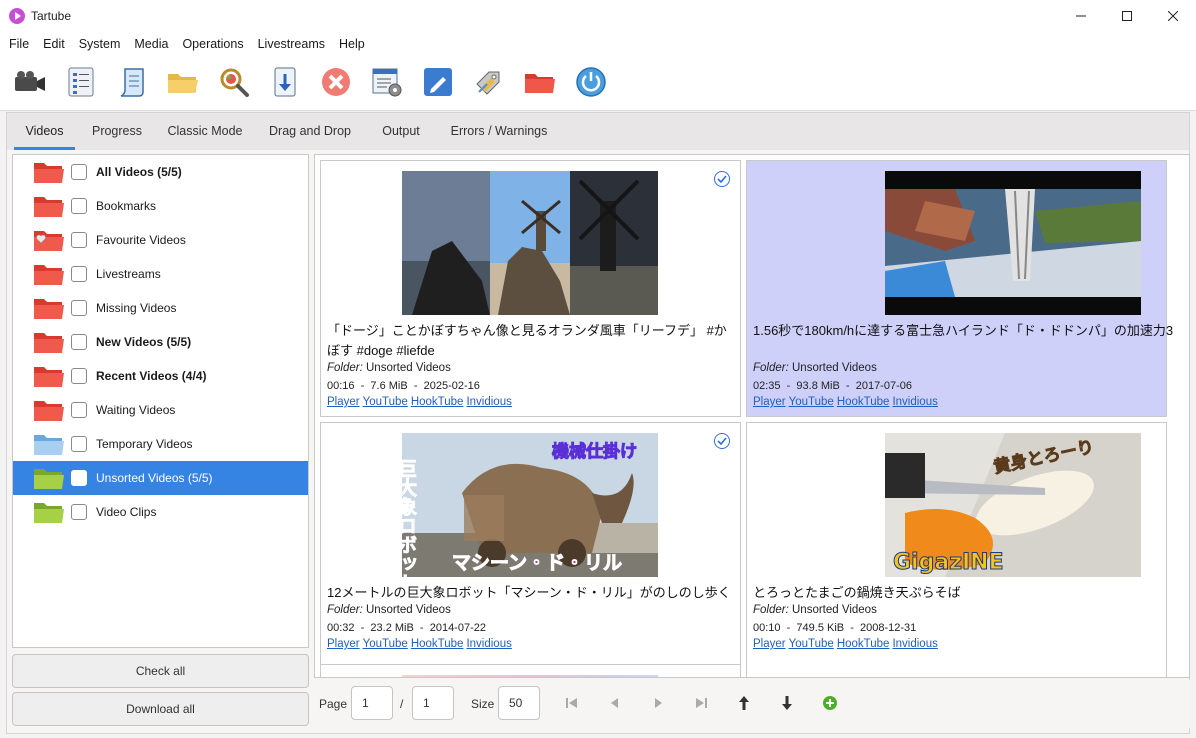  Describe the element at coordinates (160, 410) in the screenshot. I see `sidebar-item: Waiting Videos` at that location.